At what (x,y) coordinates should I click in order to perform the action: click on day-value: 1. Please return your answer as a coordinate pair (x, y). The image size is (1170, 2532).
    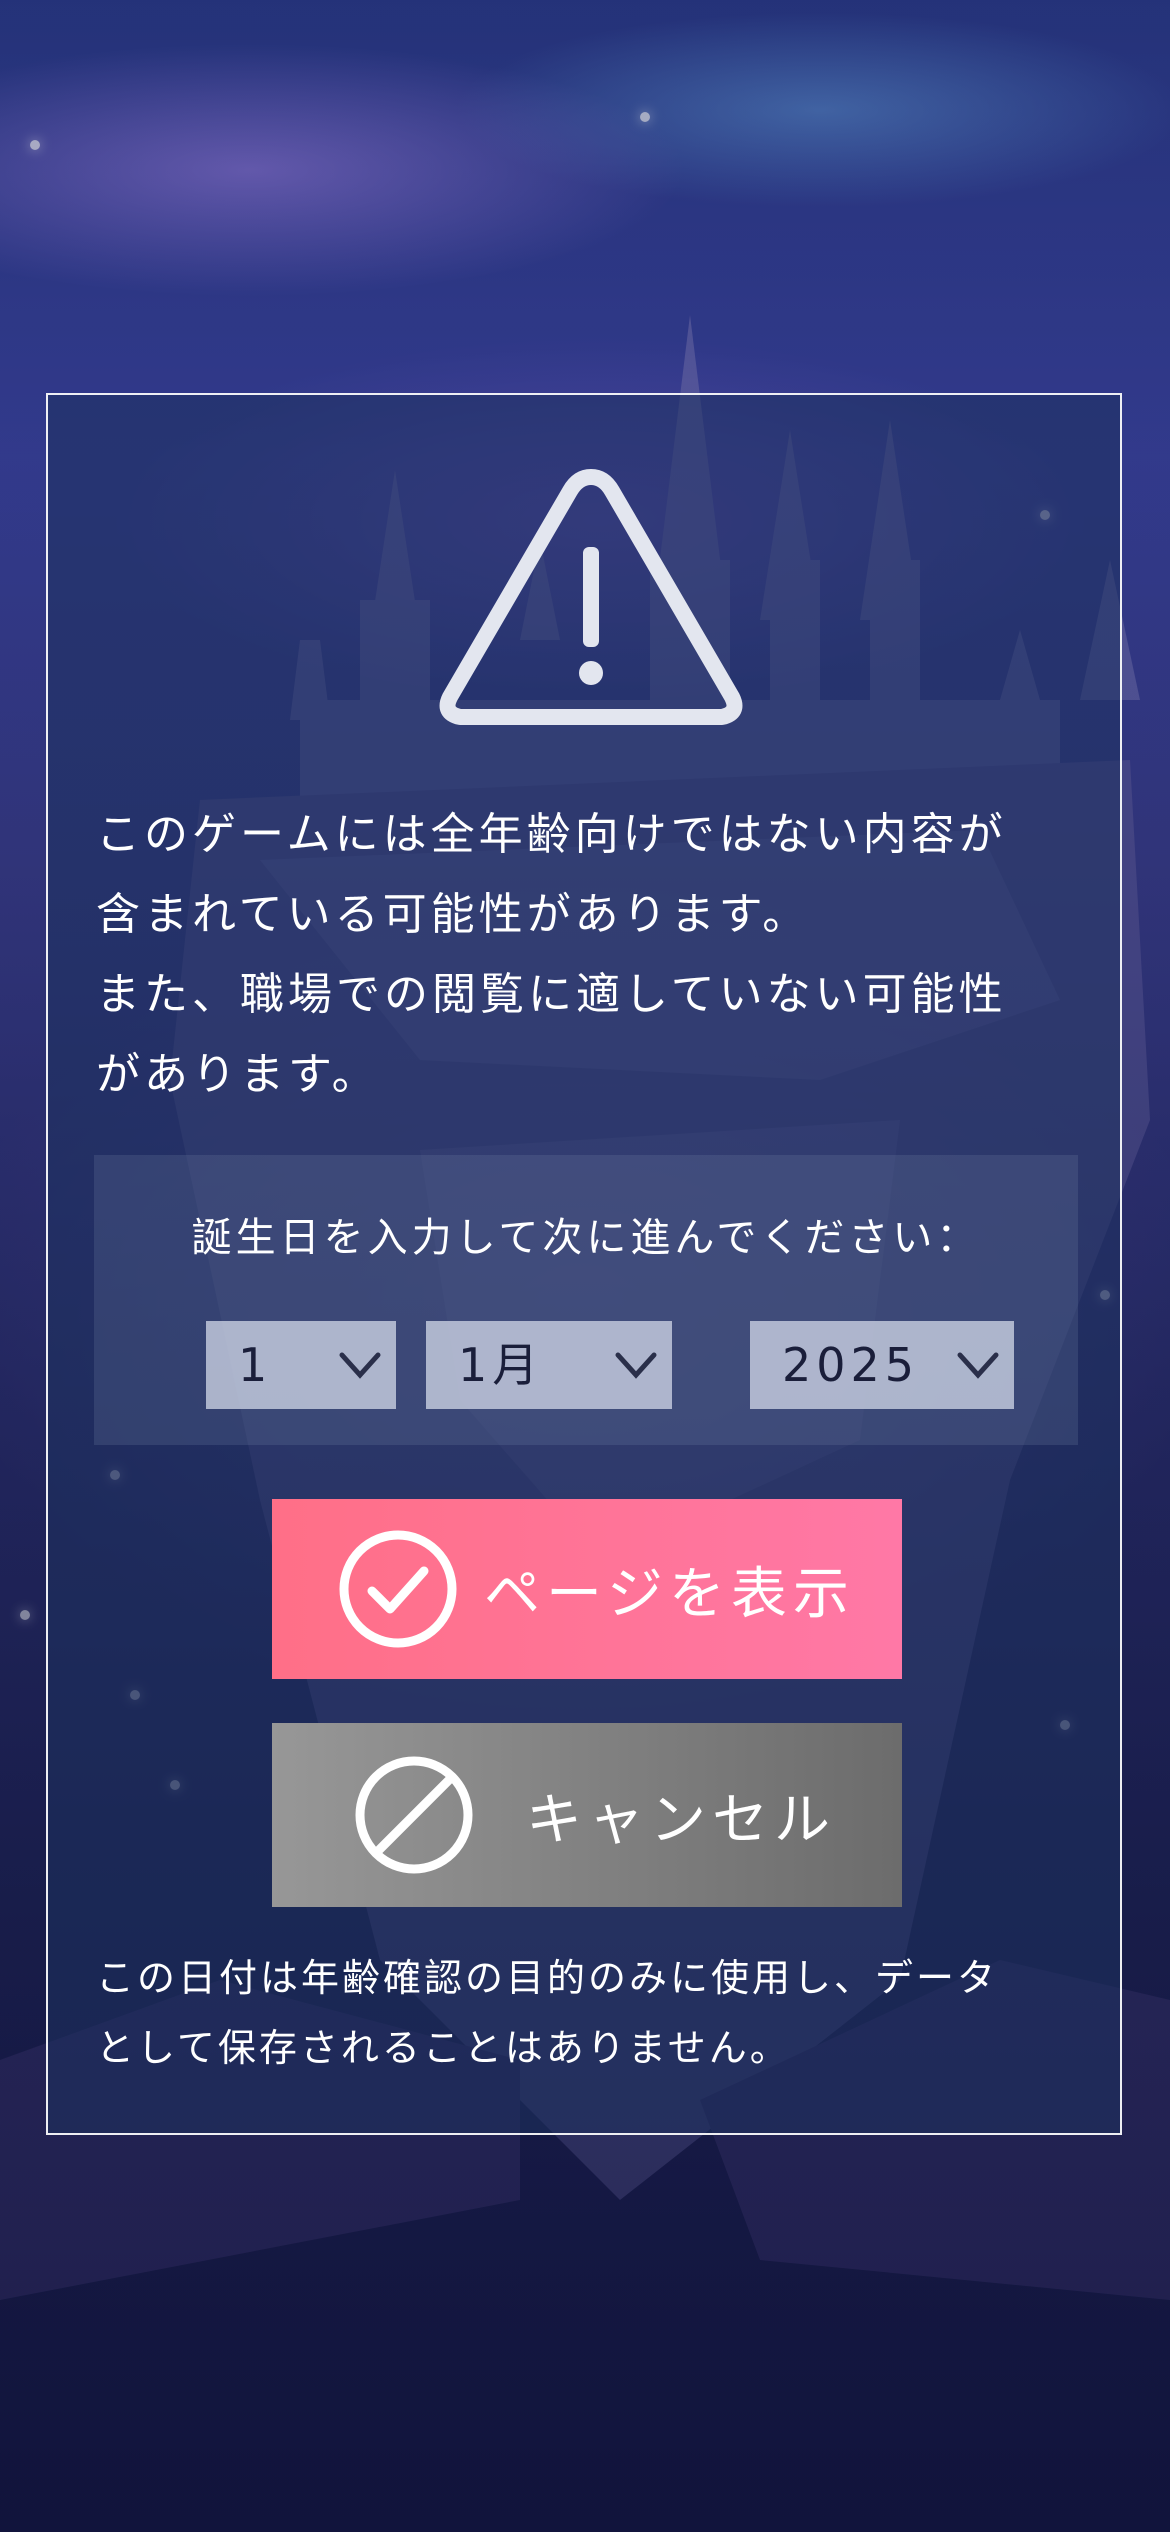
    Looking at the image, I should click on (255, 1365).